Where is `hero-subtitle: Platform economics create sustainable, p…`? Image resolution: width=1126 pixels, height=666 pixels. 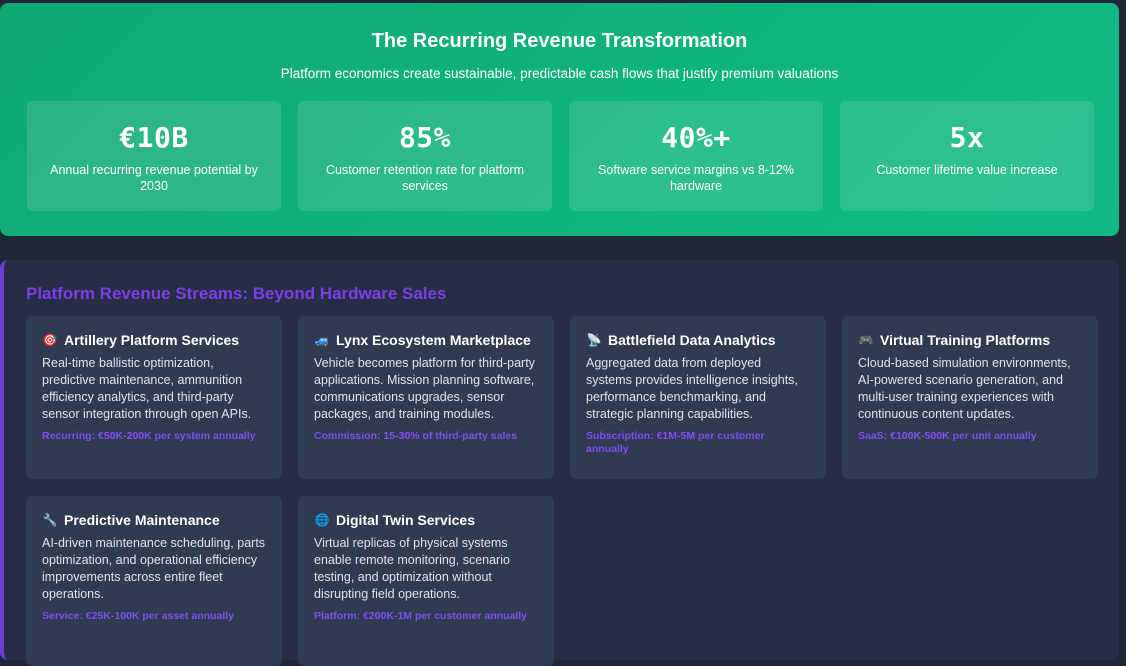 hero-subtitle: Platform economics create sustainable, p… is located at coordinates (559, 73).